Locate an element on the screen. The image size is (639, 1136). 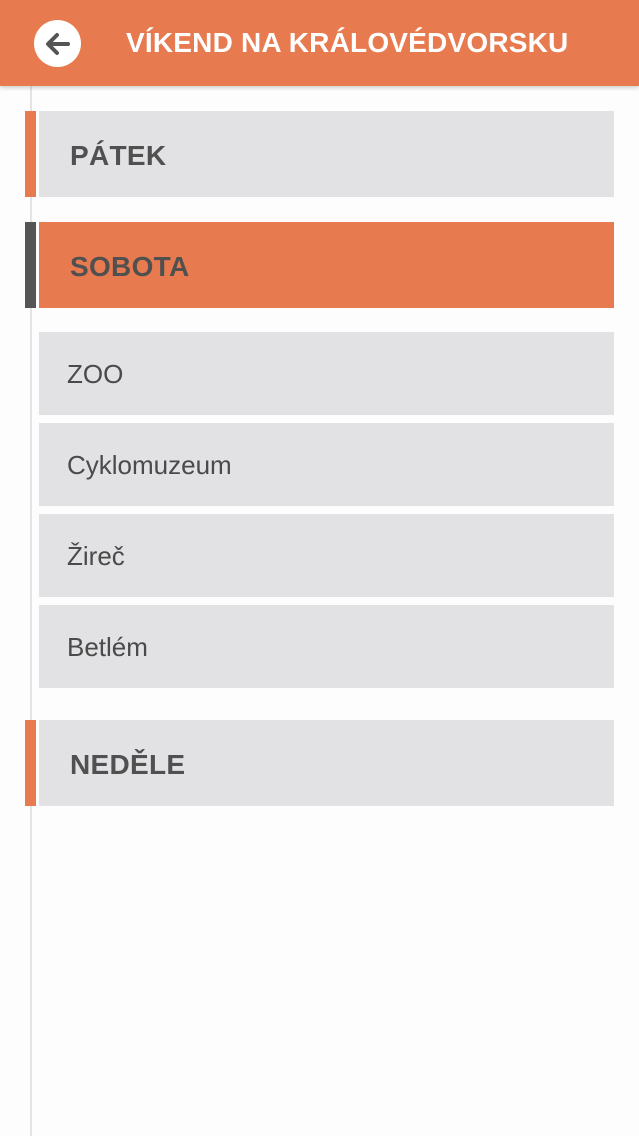
list-item-betlem: Betlém is located at coordinates (326, 646).